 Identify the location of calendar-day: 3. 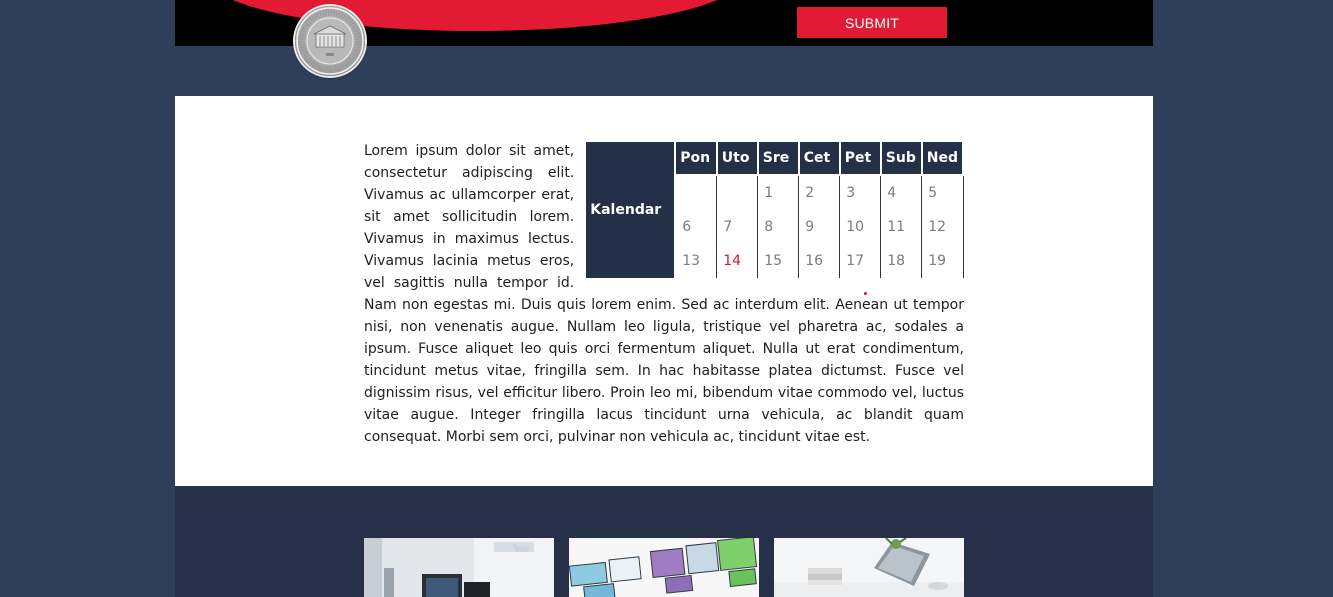
(860, 192).